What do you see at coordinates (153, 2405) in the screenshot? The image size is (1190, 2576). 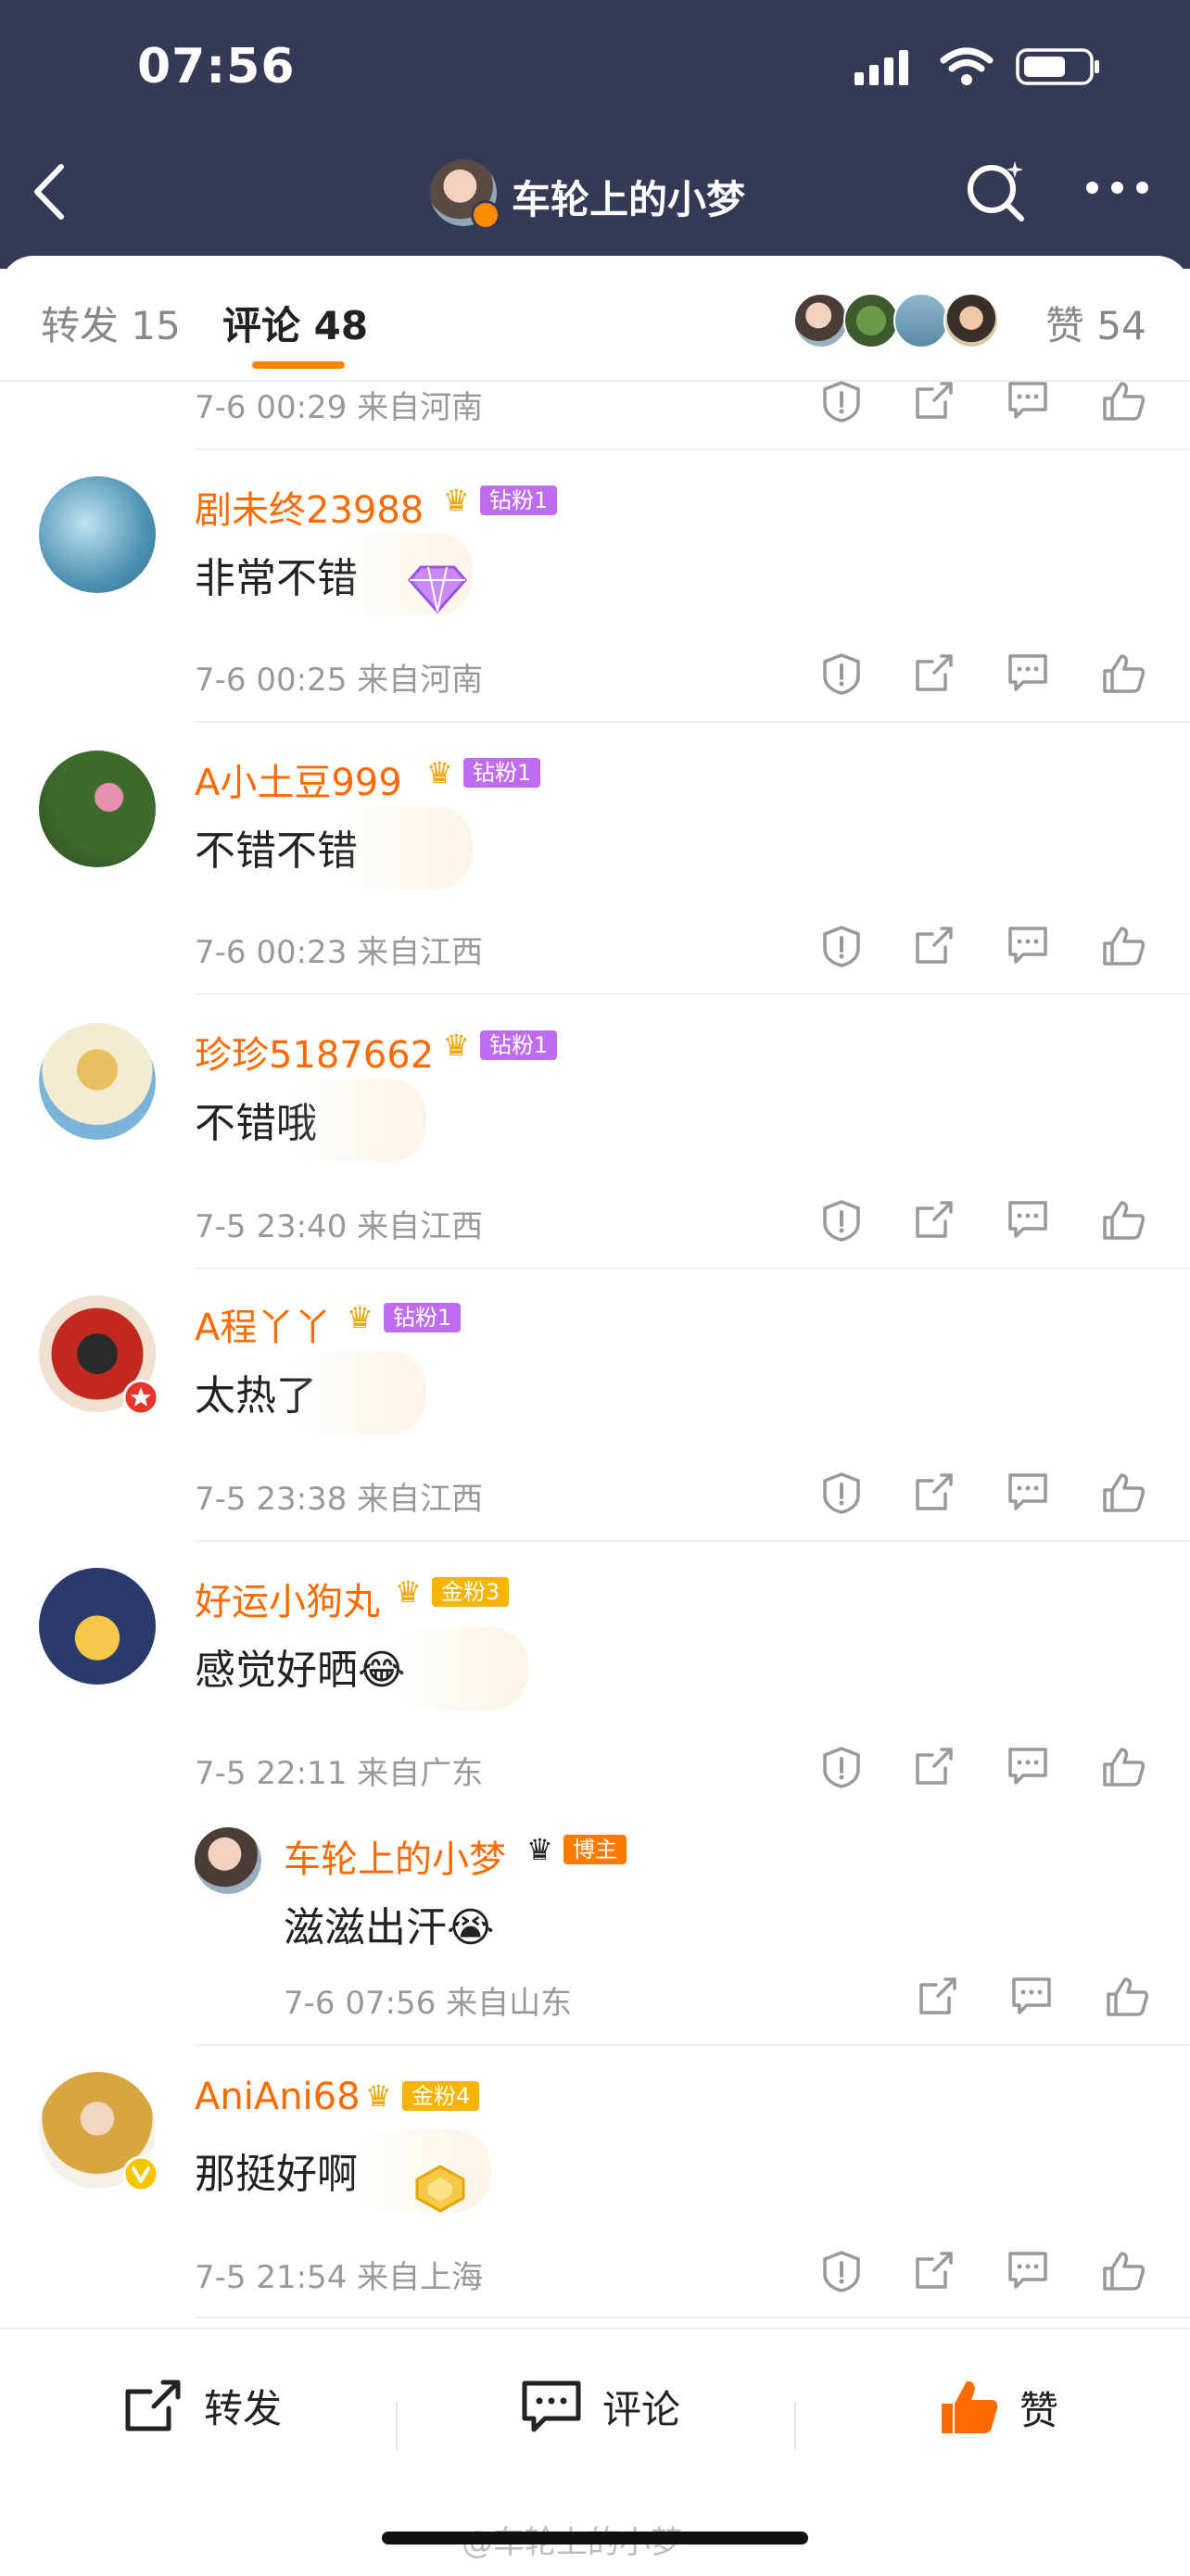 I see `forward-icon` at bounding box center [153, 2405].